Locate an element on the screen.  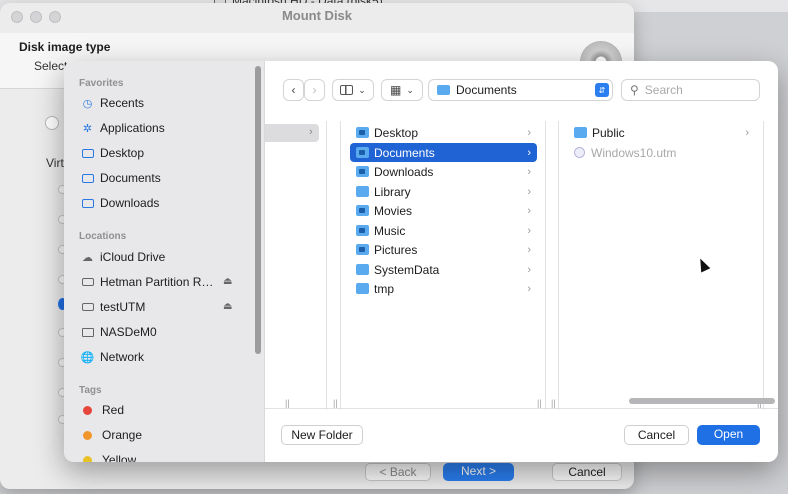
sidebar-item-tag-red: Red is located at coordinates (166, 410).